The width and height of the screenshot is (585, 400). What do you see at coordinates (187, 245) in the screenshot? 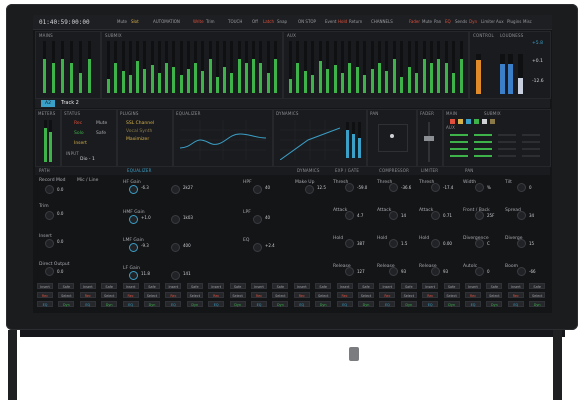
I see `eq-band3-freq: 400` at bounding box center [187, 245].